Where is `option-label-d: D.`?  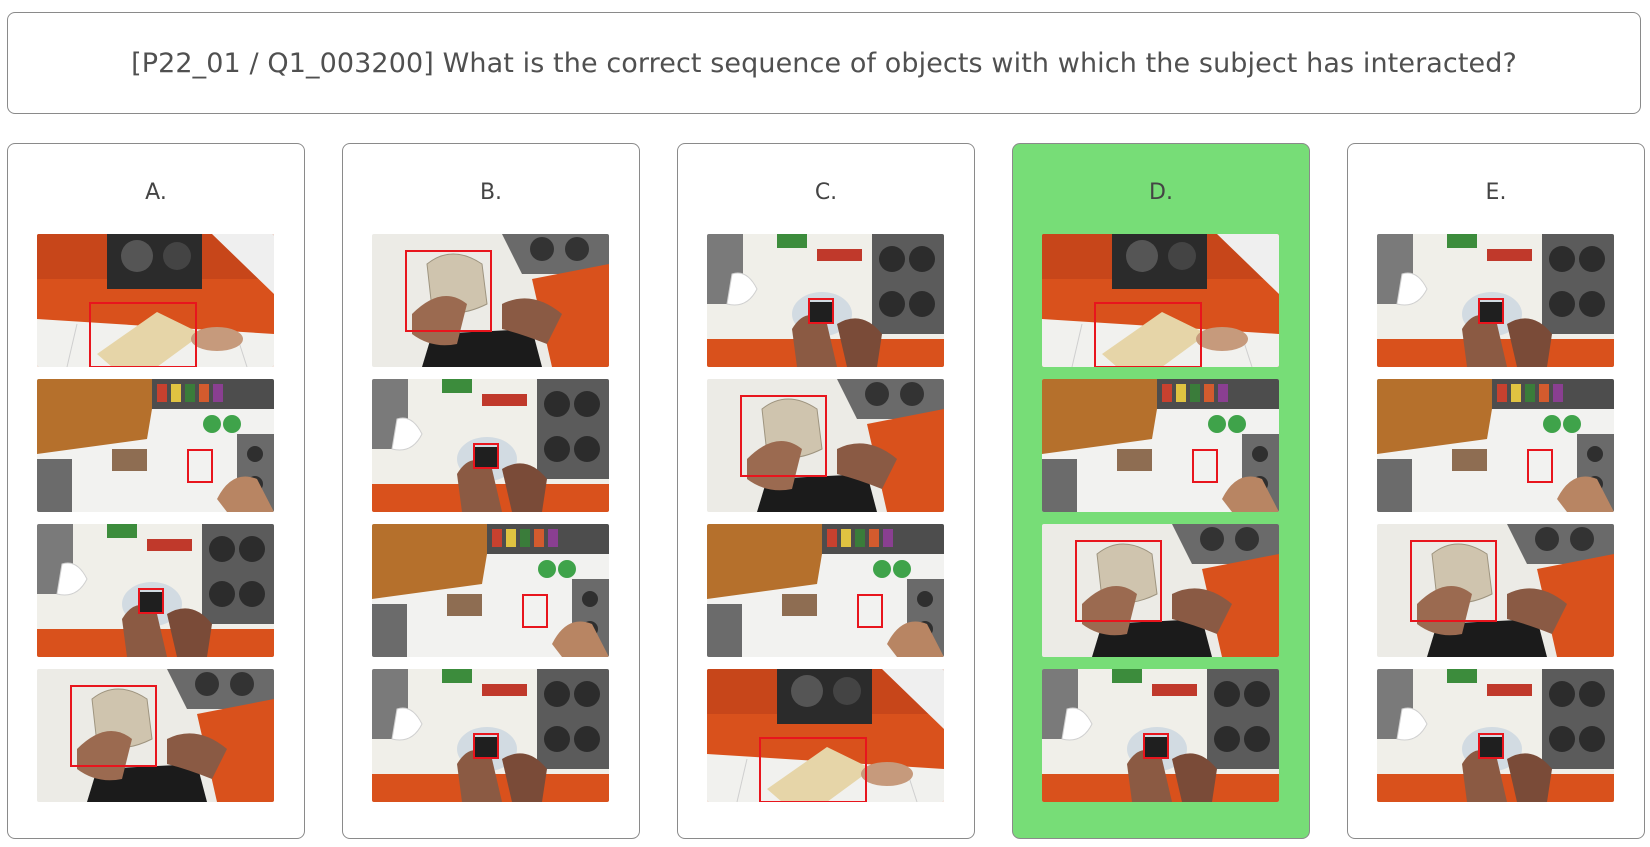
option-label-d: D. is located at coordinates (1161, 192).